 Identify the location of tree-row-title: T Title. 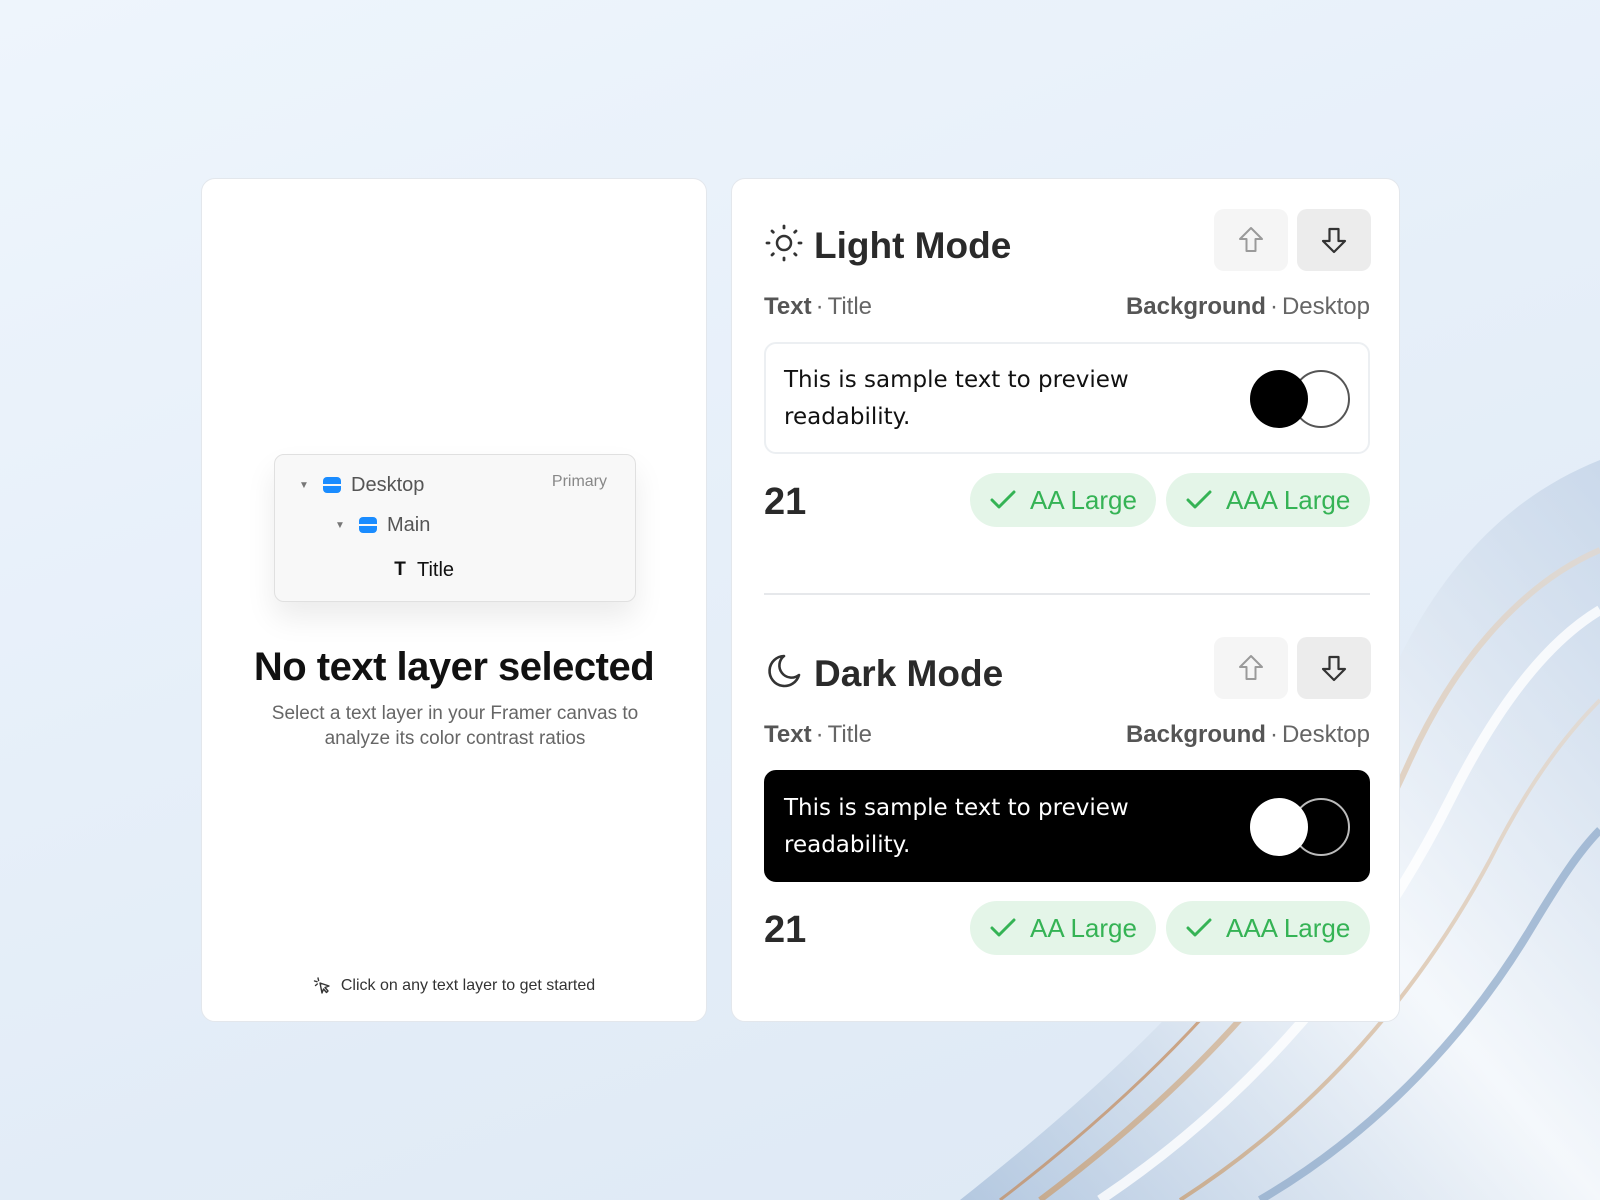
(423, 570).